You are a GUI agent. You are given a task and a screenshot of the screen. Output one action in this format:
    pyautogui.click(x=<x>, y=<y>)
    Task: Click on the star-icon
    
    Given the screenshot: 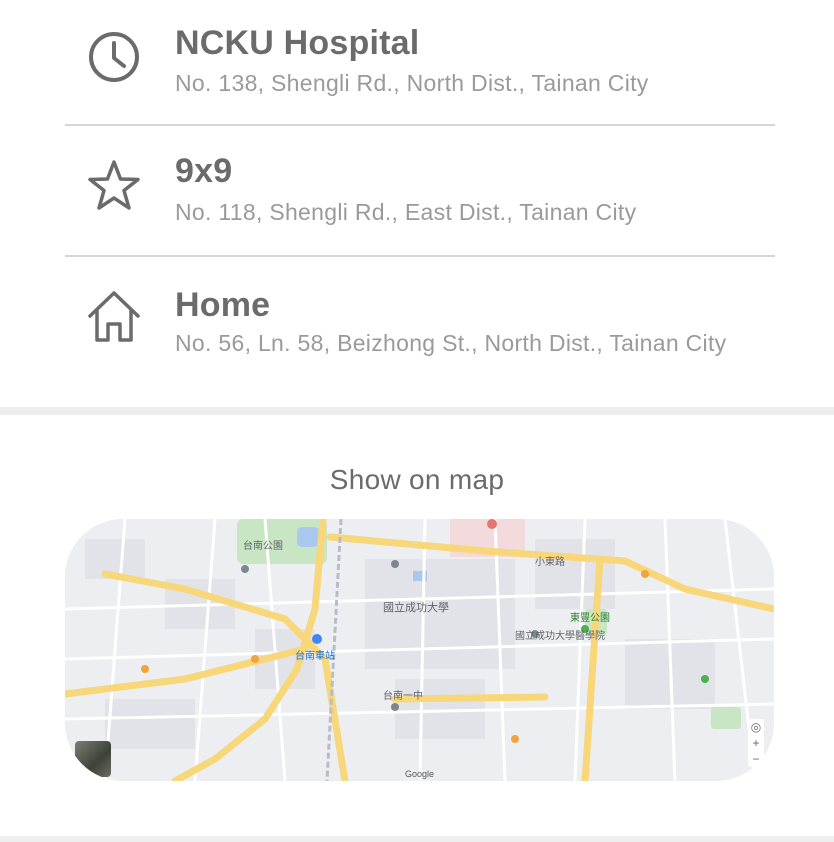 What is the action you would take?
    pyautogui.click(x=114, y=185)
    